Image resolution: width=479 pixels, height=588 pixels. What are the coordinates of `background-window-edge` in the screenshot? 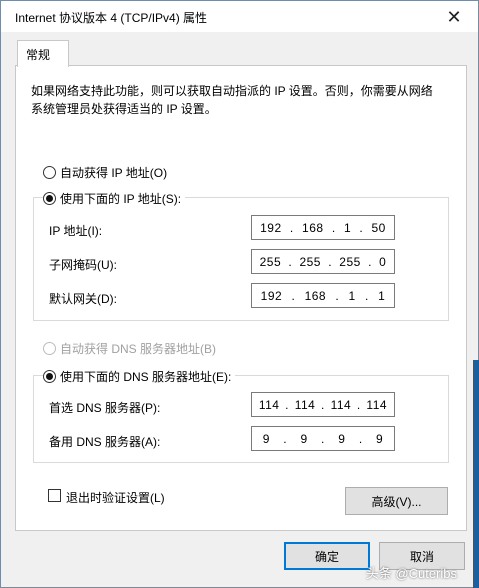 It's located at (476, 474).